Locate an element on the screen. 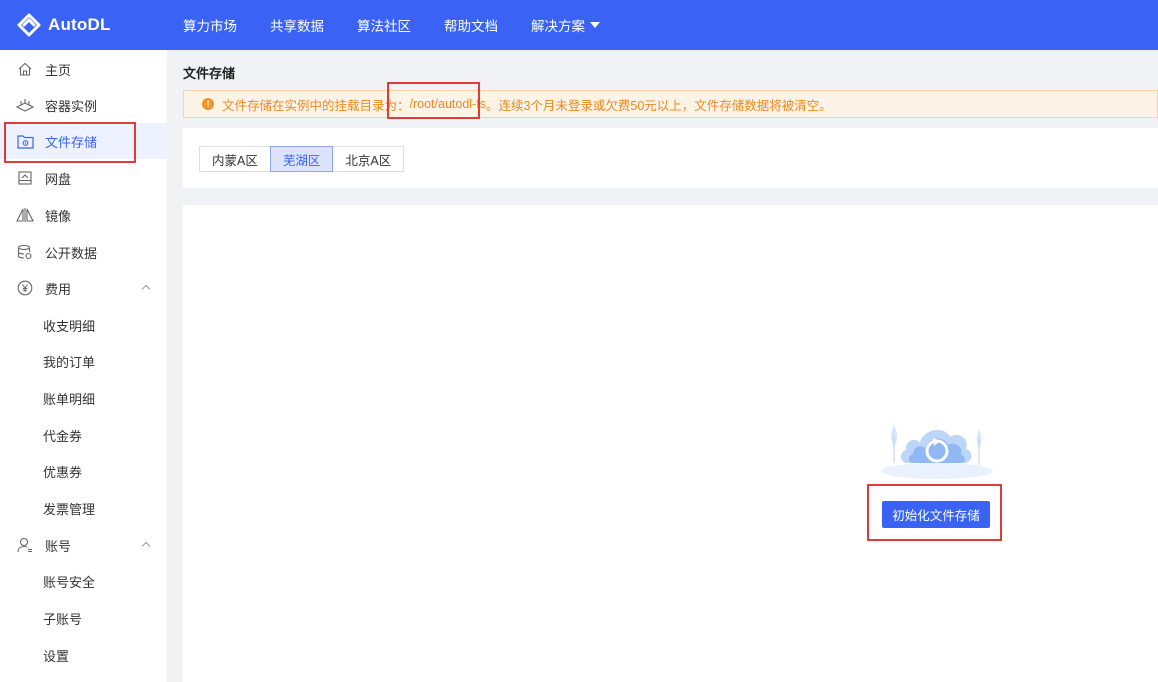 The image size is (1158, 682). sidebar-item-label: 账号 is located at coordinates (58, 546).